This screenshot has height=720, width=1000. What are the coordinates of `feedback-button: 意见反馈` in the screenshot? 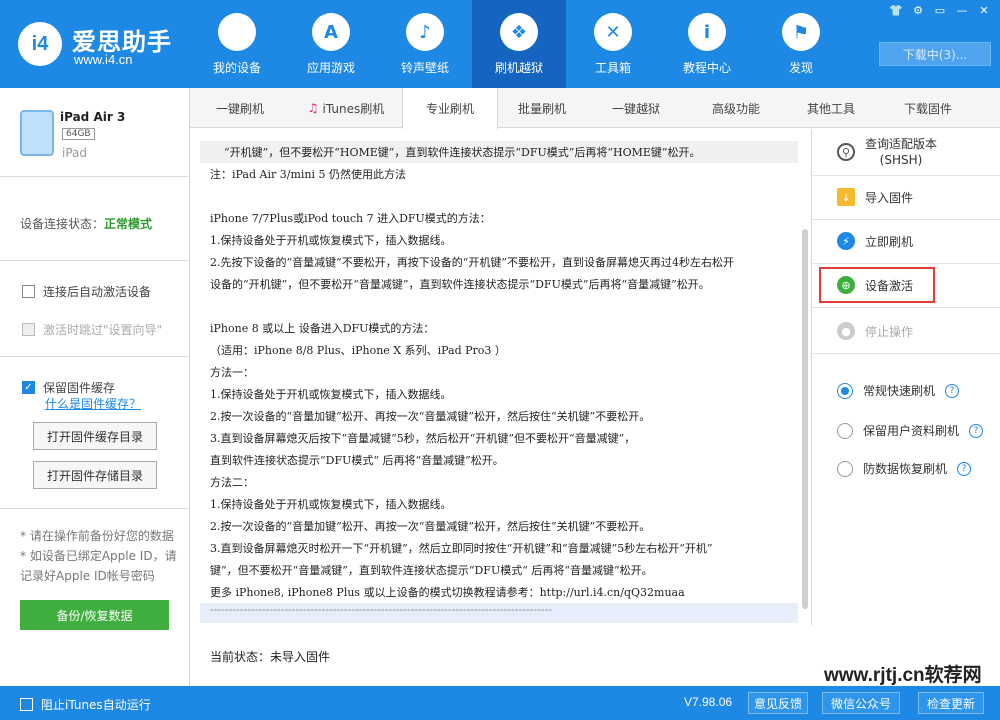 It's located at (778, 703).